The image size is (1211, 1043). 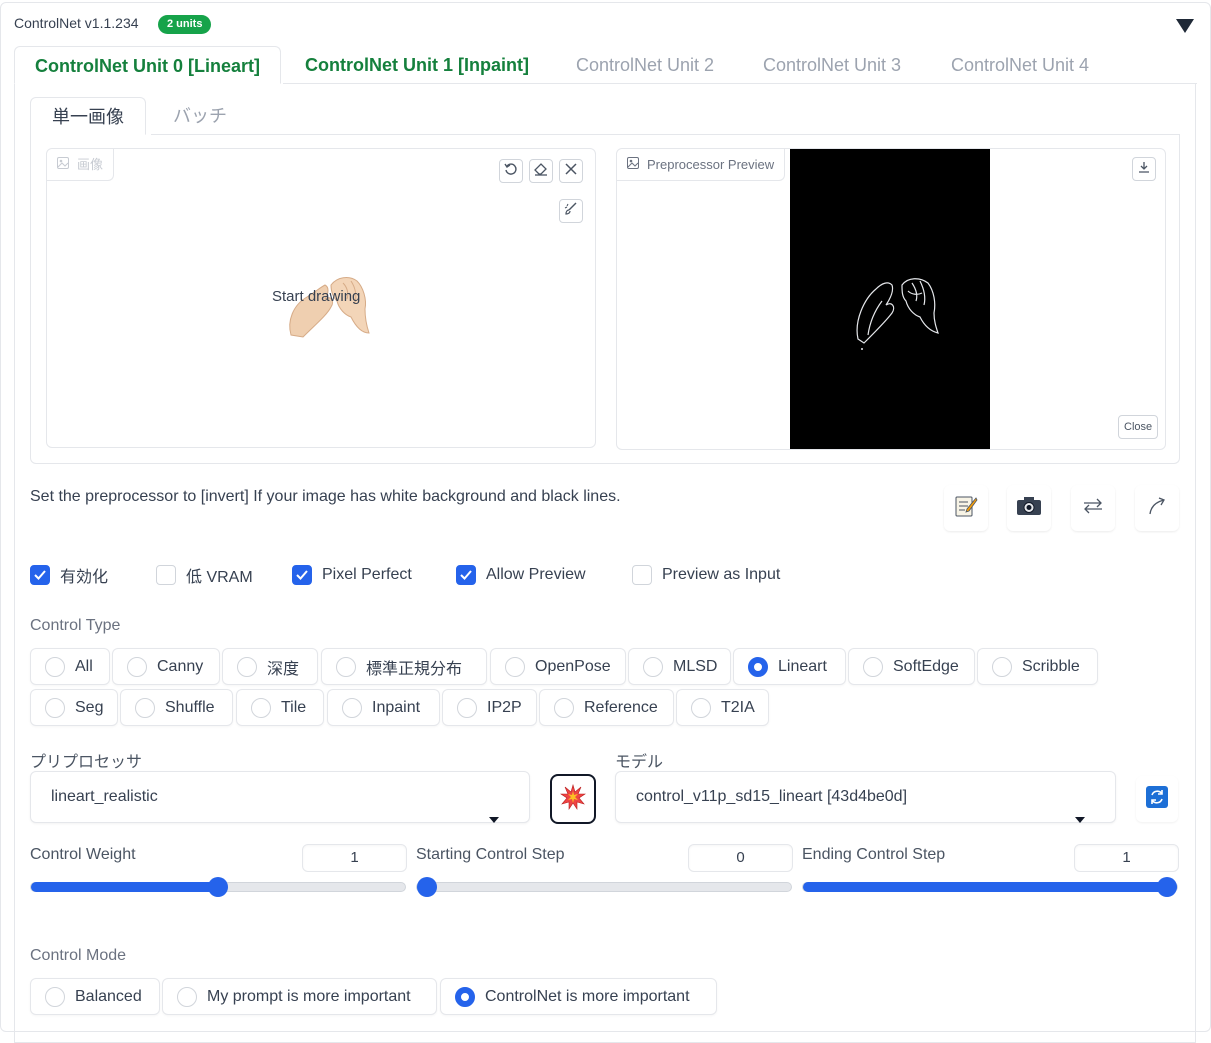 I want to click on control-mode-balanced: Balanced, so click(x=95, y=996).